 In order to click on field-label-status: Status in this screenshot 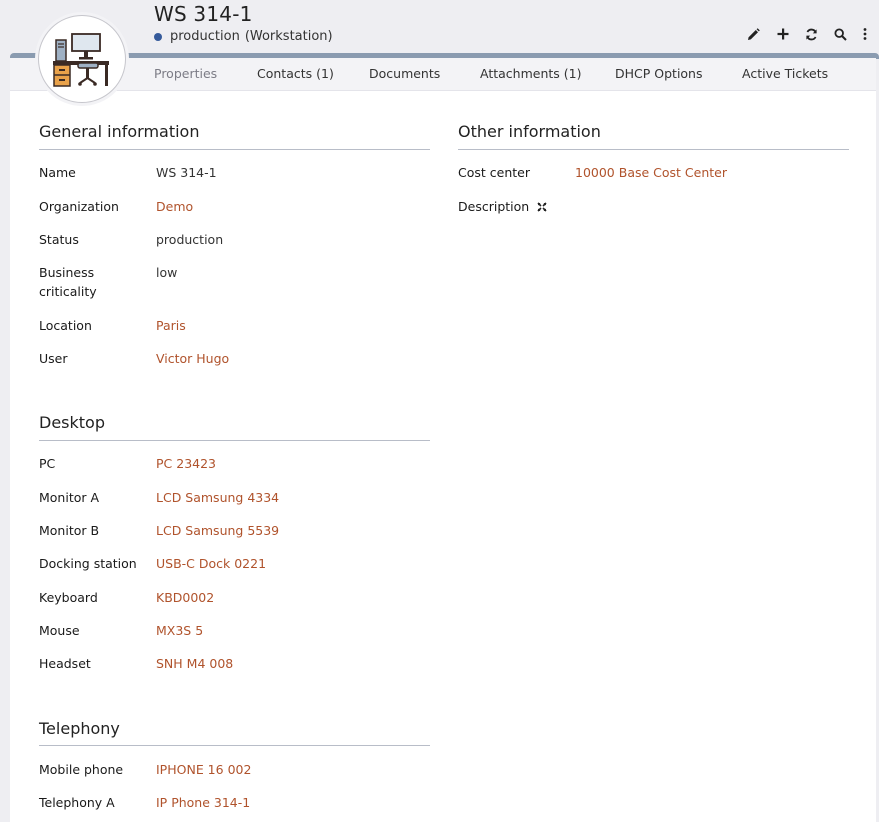, I will do `click(59, 239)`.